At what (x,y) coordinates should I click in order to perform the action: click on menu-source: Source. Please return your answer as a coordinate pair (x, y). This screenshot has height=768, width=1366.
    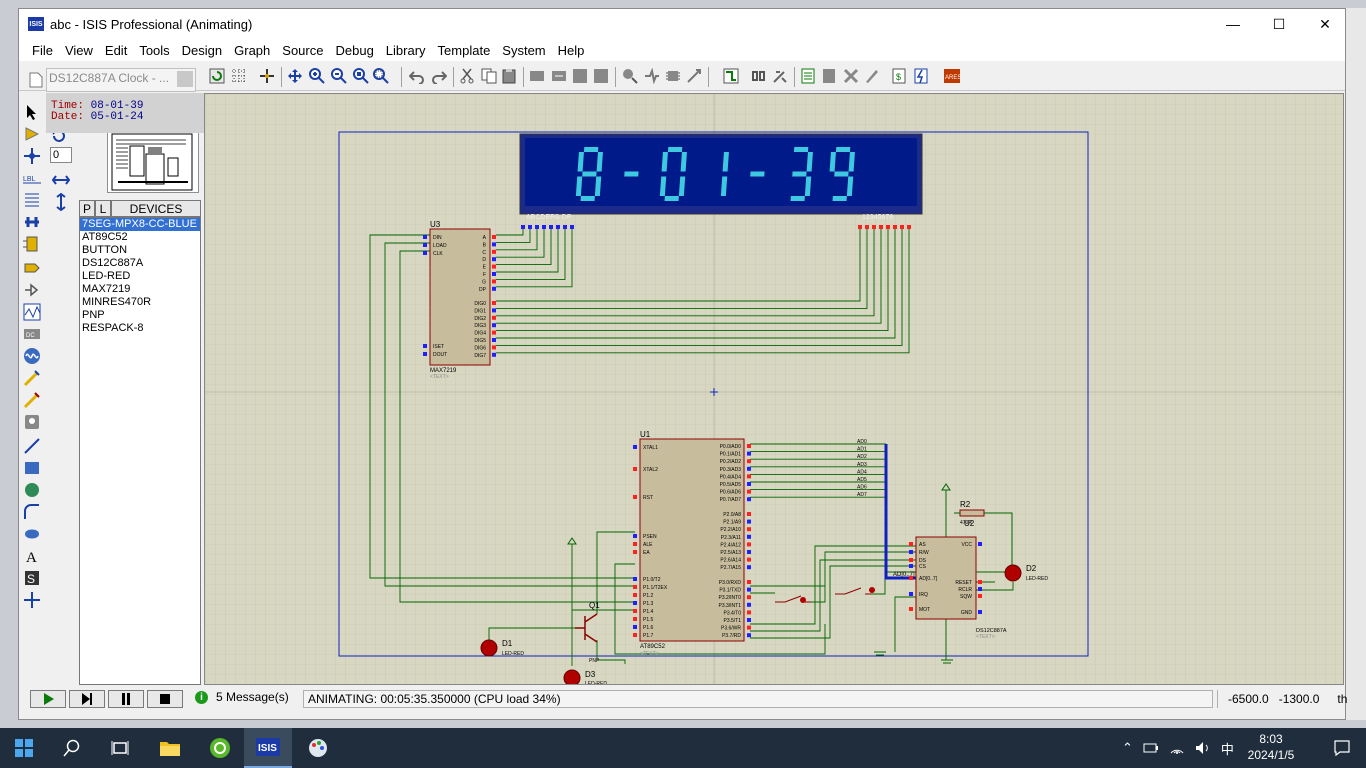
    Looking at the image, I should click on (302, 50).